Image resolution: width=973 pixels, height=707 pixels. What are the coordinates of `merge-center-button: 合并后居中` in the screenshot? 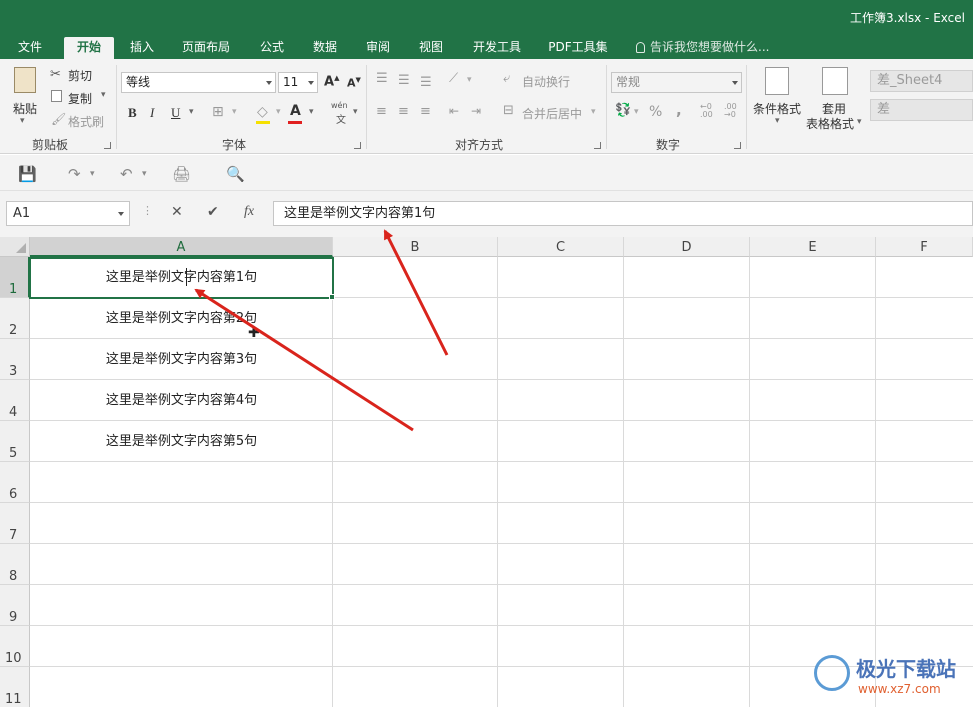 It's located at (552, 113).